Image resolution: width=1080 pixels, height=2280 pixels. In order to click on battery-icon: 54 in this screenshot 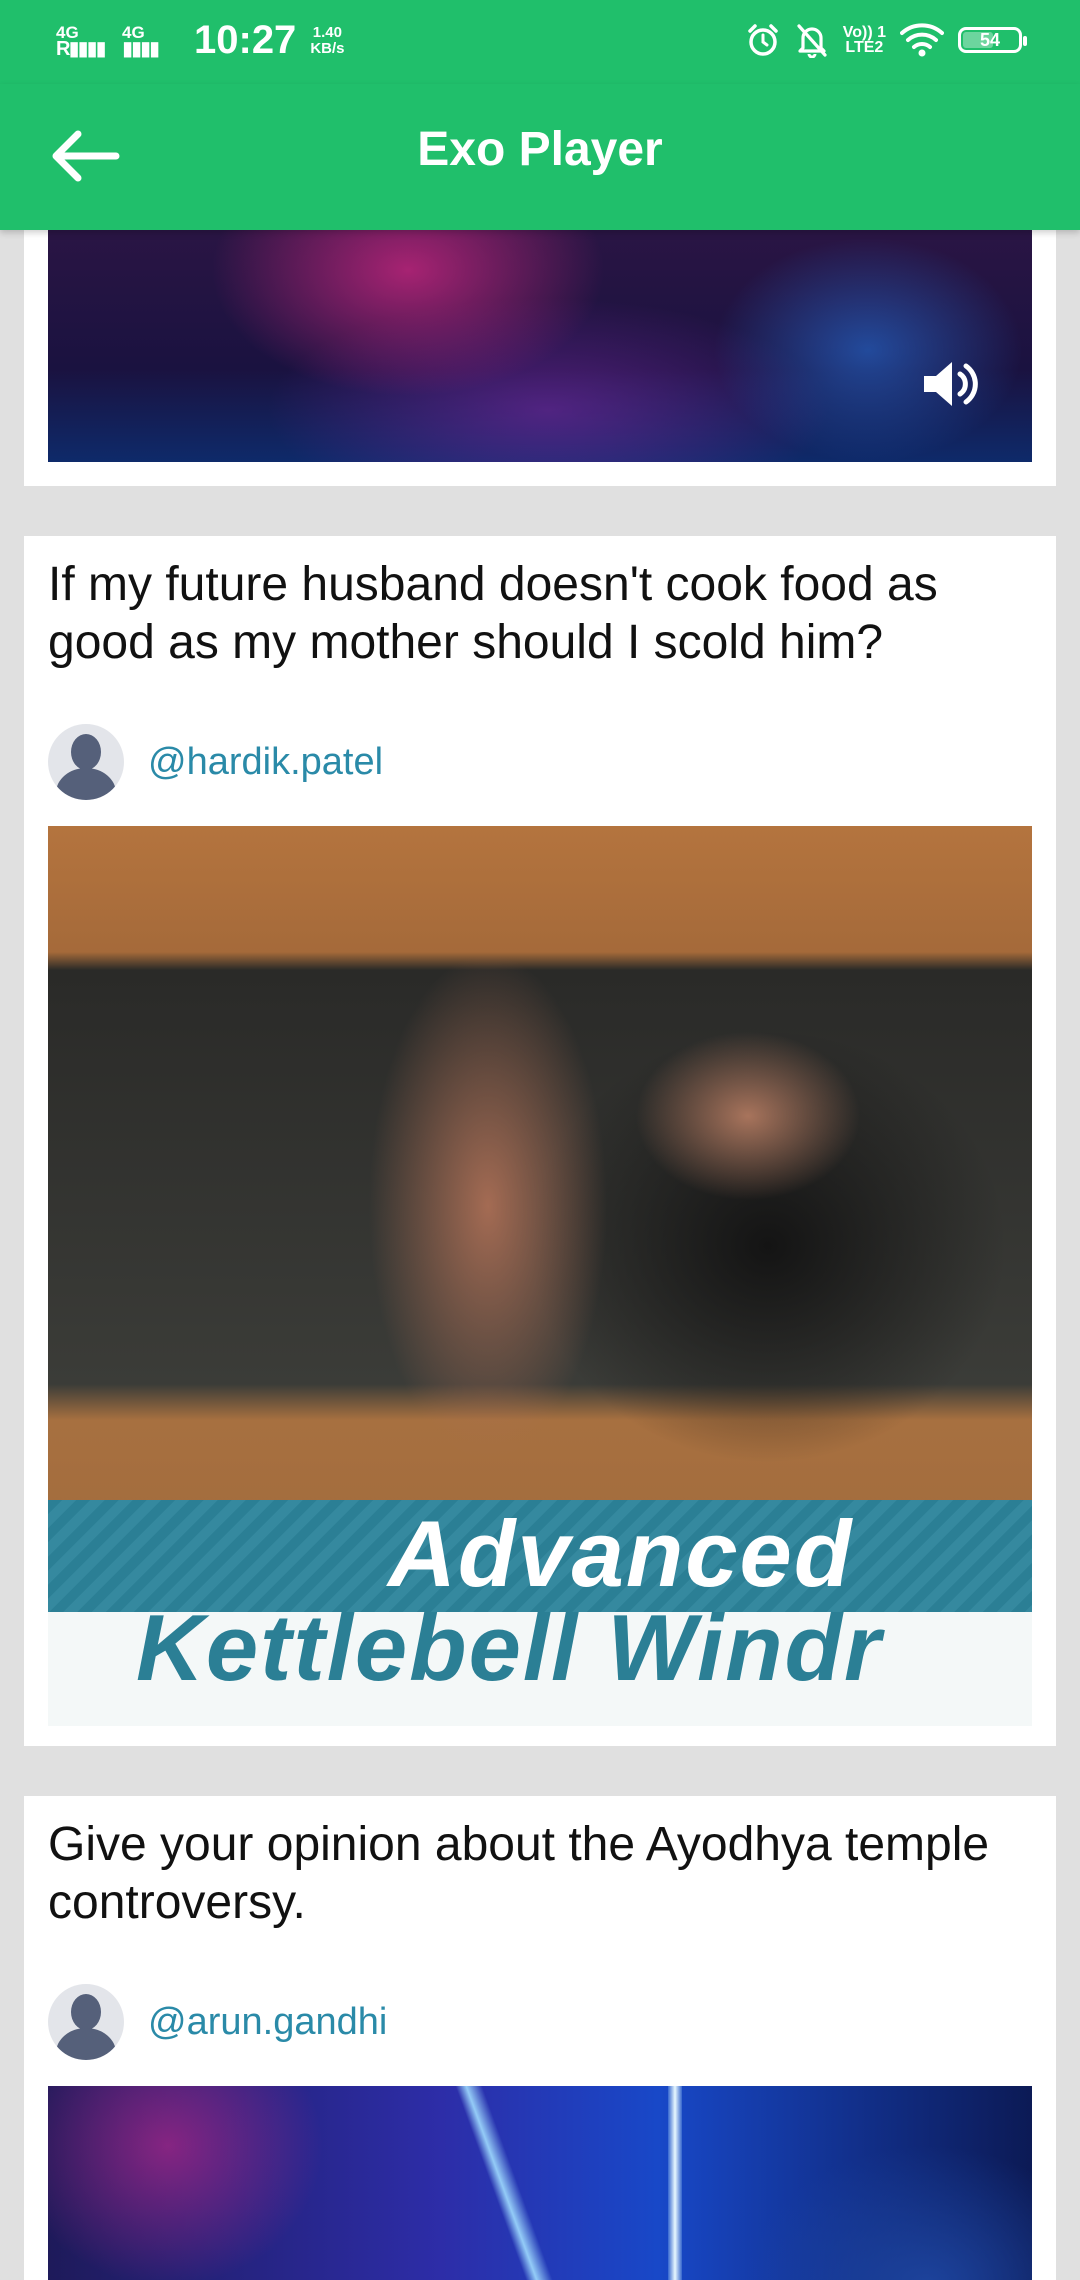, I will do `click(992, 40)`.